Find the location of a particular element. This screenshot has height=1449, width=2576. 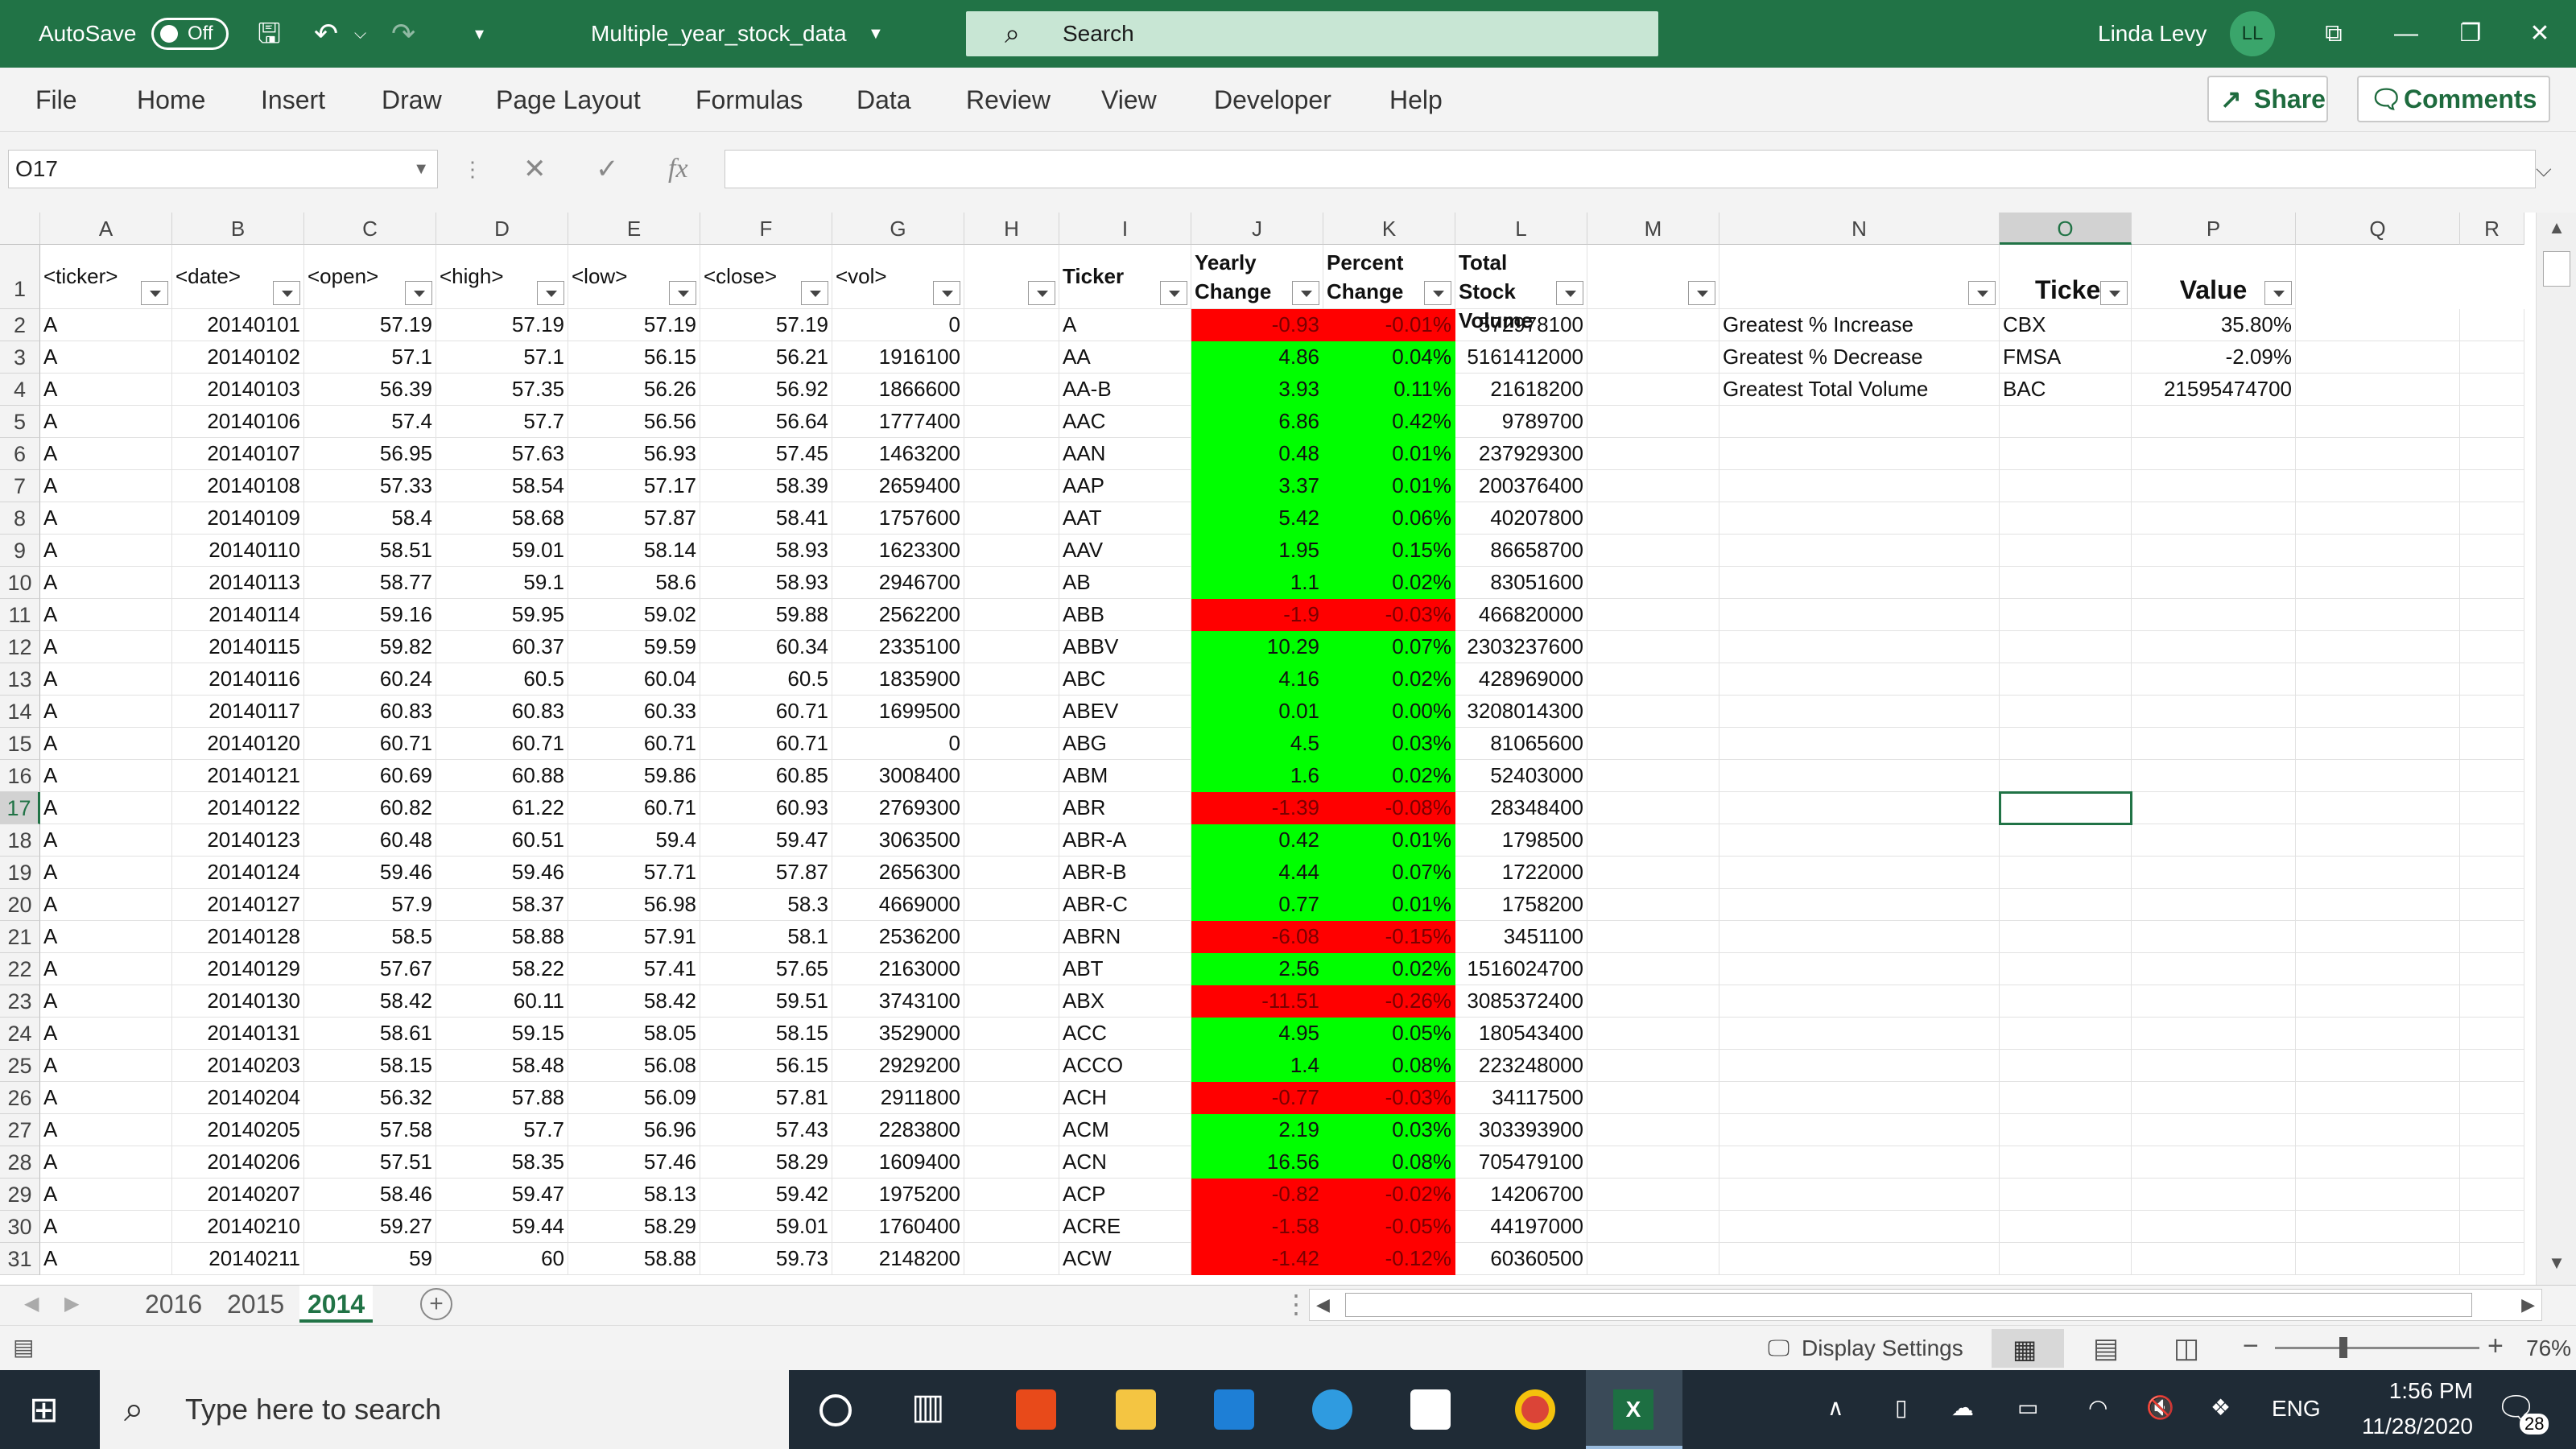

cell-R3 is located at coordinates (2492, 357).